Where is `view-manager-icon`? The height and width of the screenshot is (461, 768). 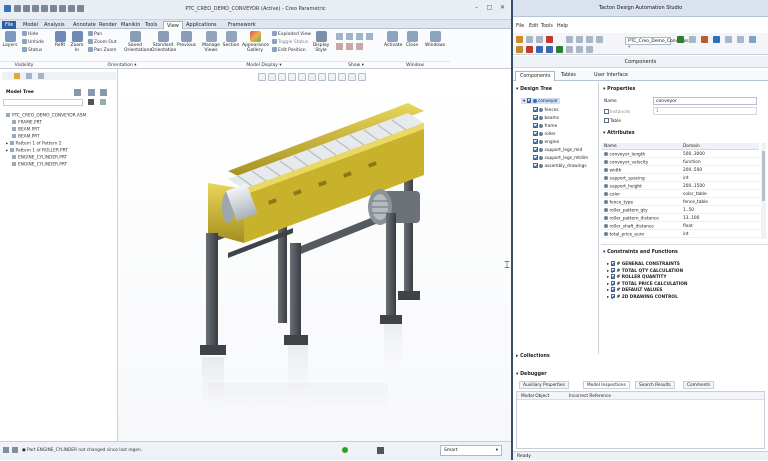 view-manager-icon is located at coordinates (332, 77).